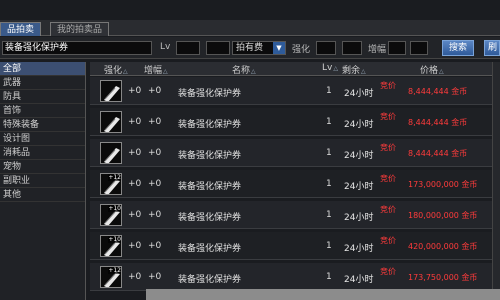 The height and width of the screenshot is (300, 500). Describe the element at coordinates (42, 97) in the screenshot. I see `category-armor: 防具` at that location.